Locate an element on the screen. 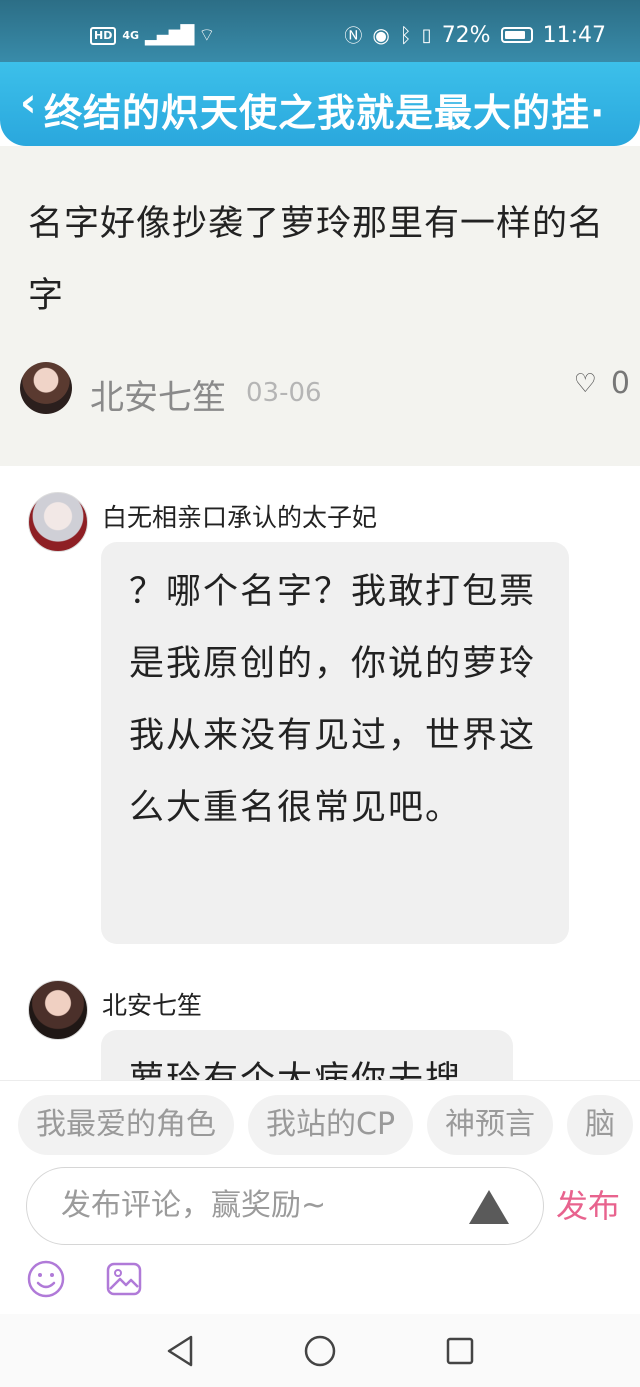  heart-icon: ♡ is located at coordinates (585, 383).